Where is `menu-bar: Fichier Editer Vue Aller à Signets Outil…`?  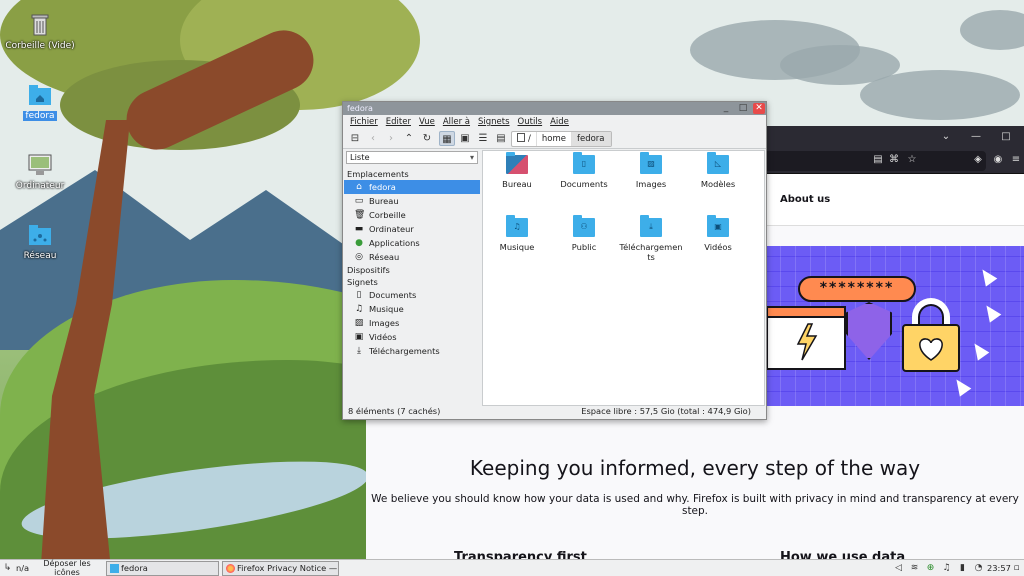 menu-bar: Fichier Editer Vue Aller à Signets Outil… is located at coordinates (554, 122).